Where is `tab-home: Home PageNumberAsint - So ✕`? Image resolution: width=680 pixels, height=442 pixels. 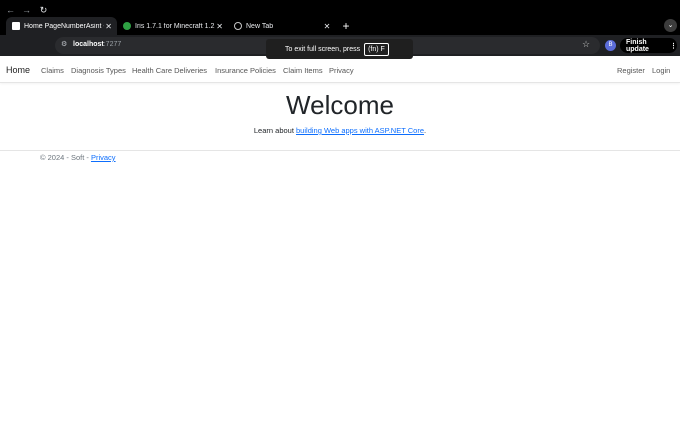 tab-home: Home PageNumberAsint - So ✕ is located at coordinates (61, 26).